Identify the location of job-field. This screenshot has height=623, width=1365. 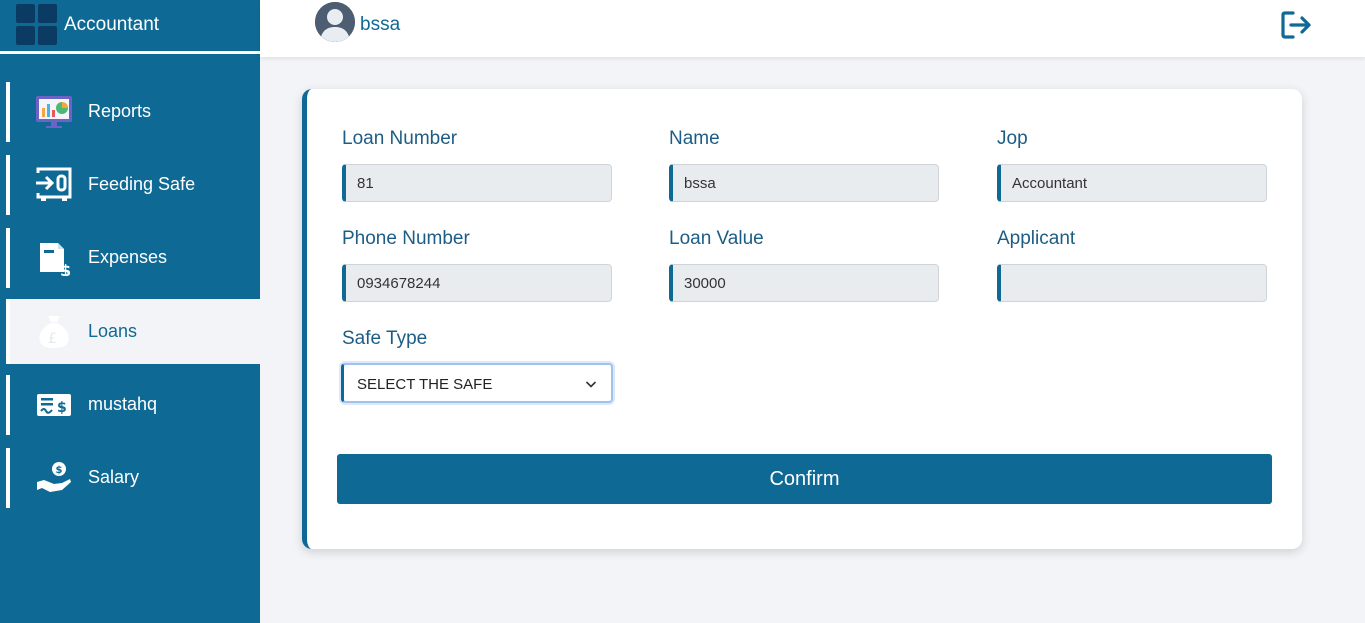
(1132, 183).